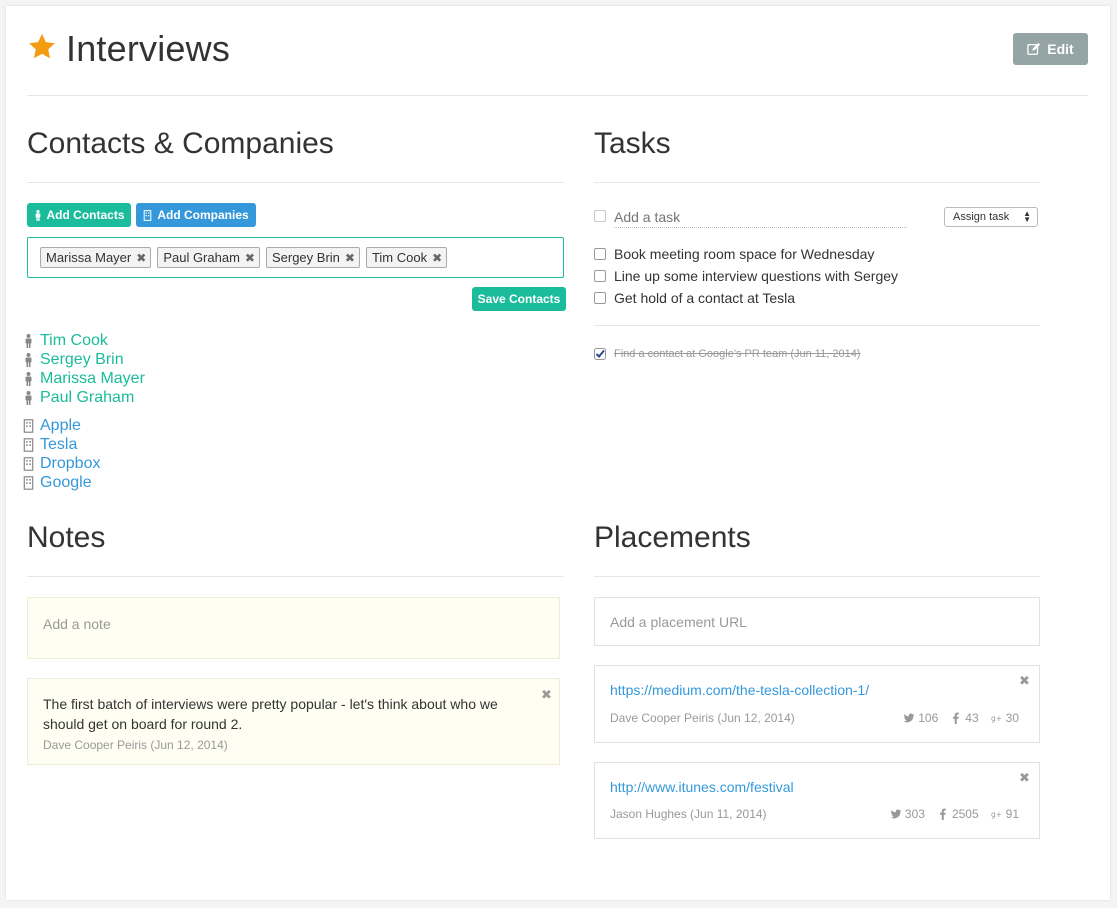 The image size is (1117, 908). What do you see at coordinates (74, 340) in the screenshot?
I see `contact-name: Tim Cook` at bounding box center [74, 340].